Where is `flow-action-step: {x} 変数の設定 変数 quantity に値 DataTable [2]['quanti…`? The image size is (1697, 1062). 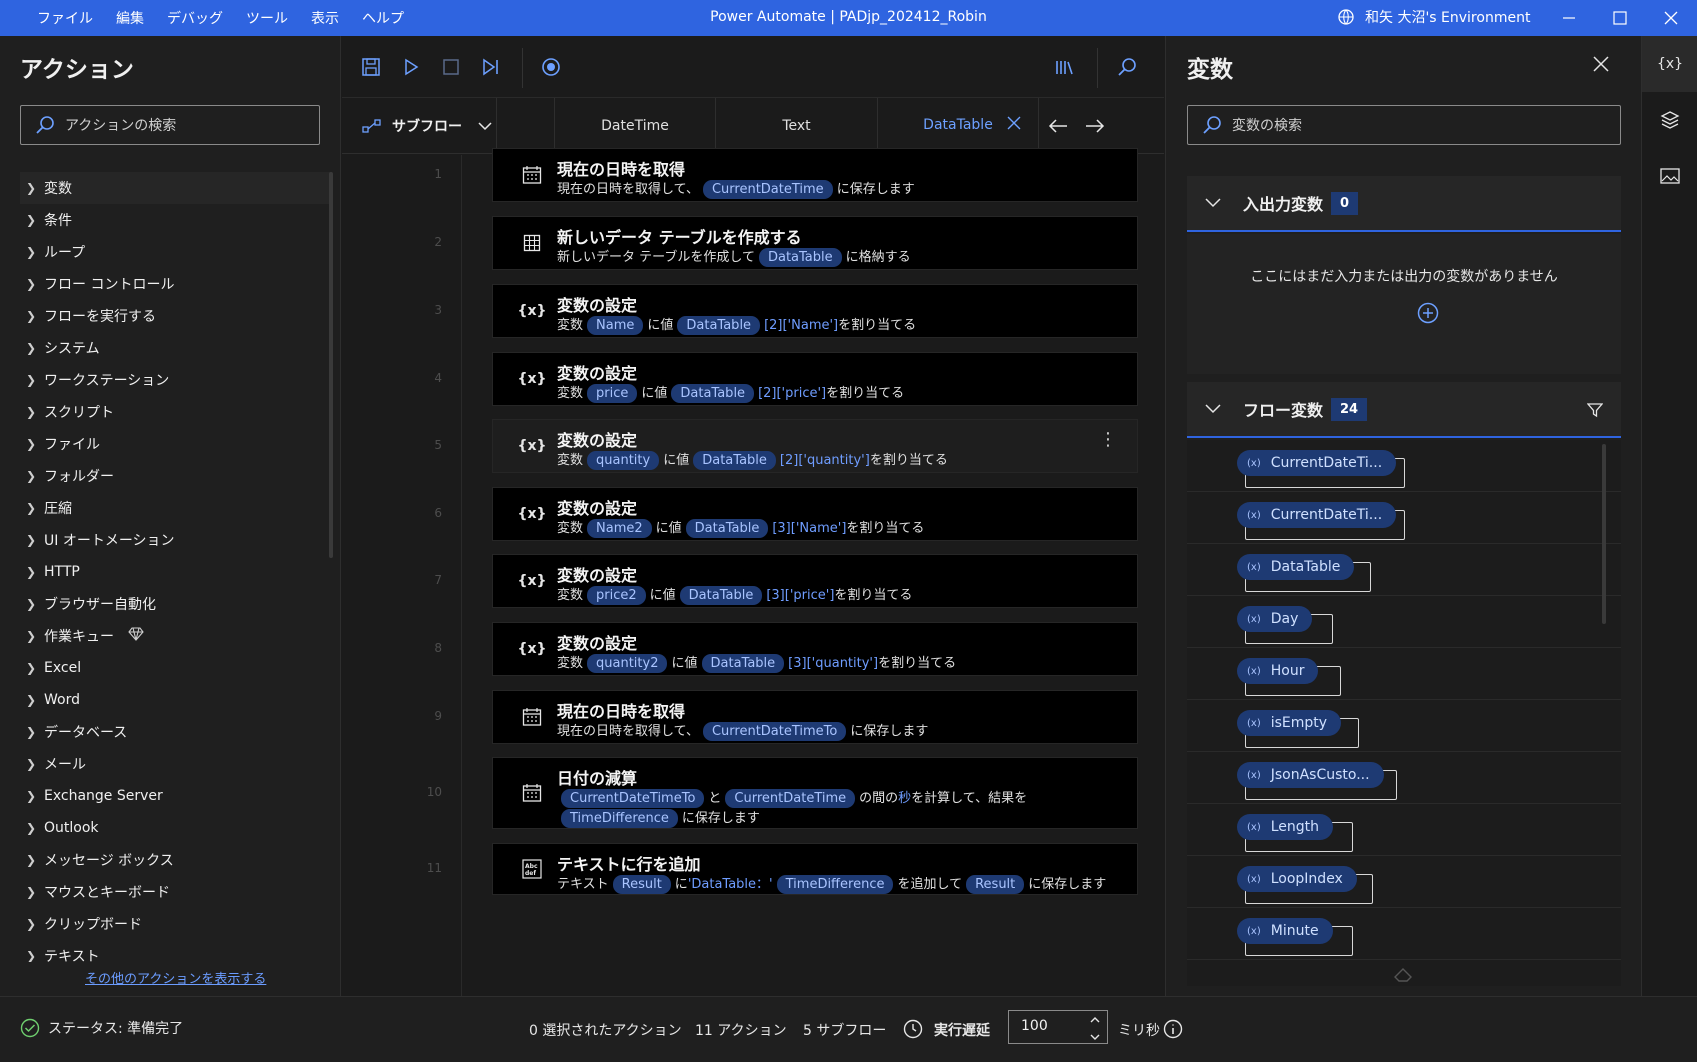
flow-action-step: {x} 変数の設定 変数 quantity に値 DataTable [2]['quanti… is located at coordinates (815, 446).